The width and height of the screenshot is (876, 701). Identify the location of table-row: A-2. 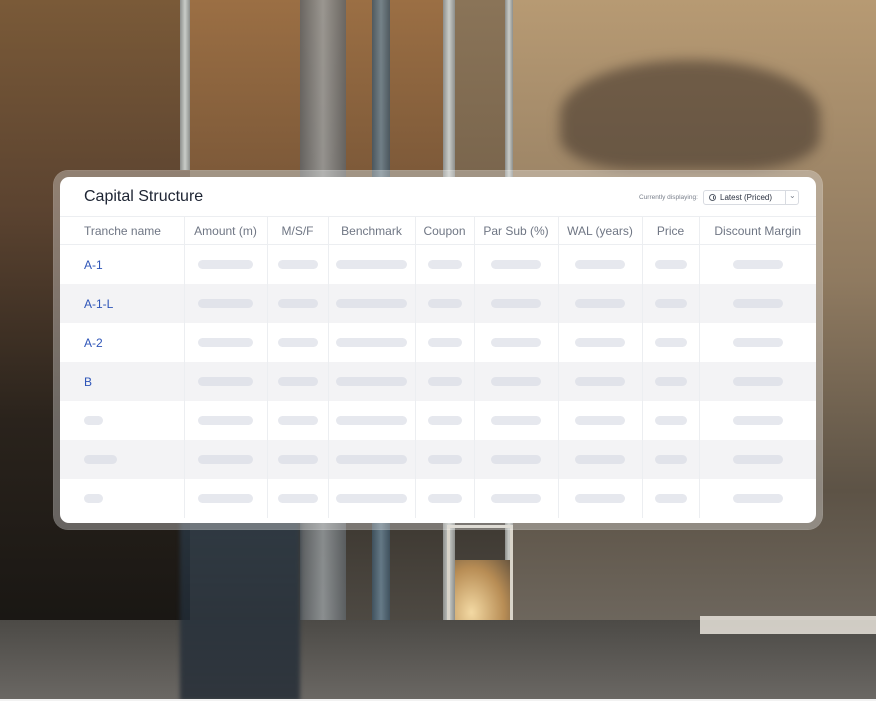
(438, 342).